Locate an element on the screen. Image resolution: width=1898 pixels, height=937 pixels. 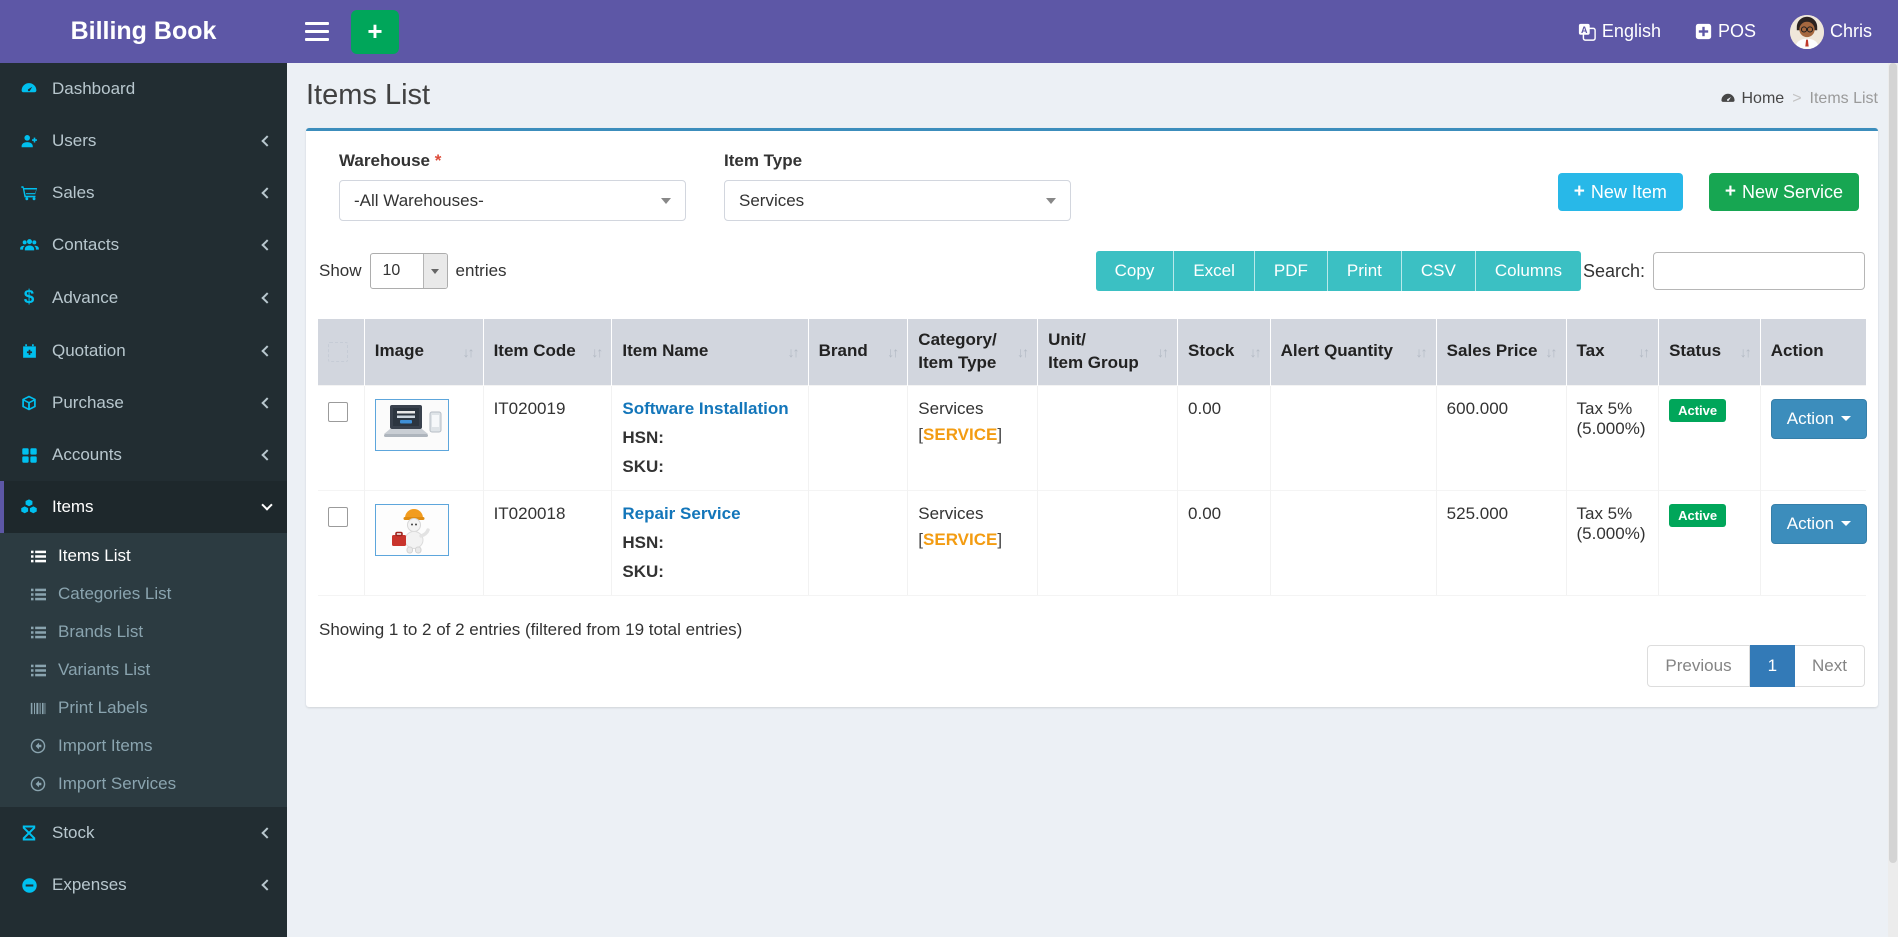
warehouse-select: -All Warehouses- is located at coordinates (512, 200).